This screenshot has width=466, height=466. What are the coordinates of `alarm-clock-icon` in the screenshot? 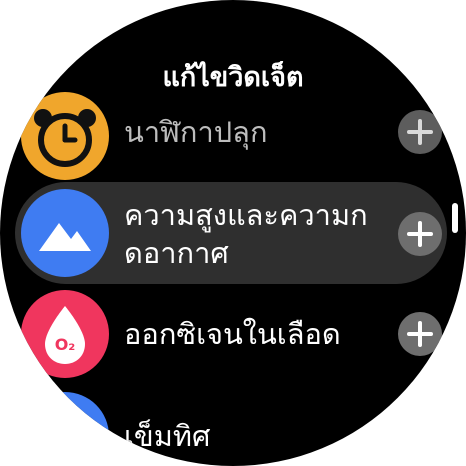 It's located at (65, 136).